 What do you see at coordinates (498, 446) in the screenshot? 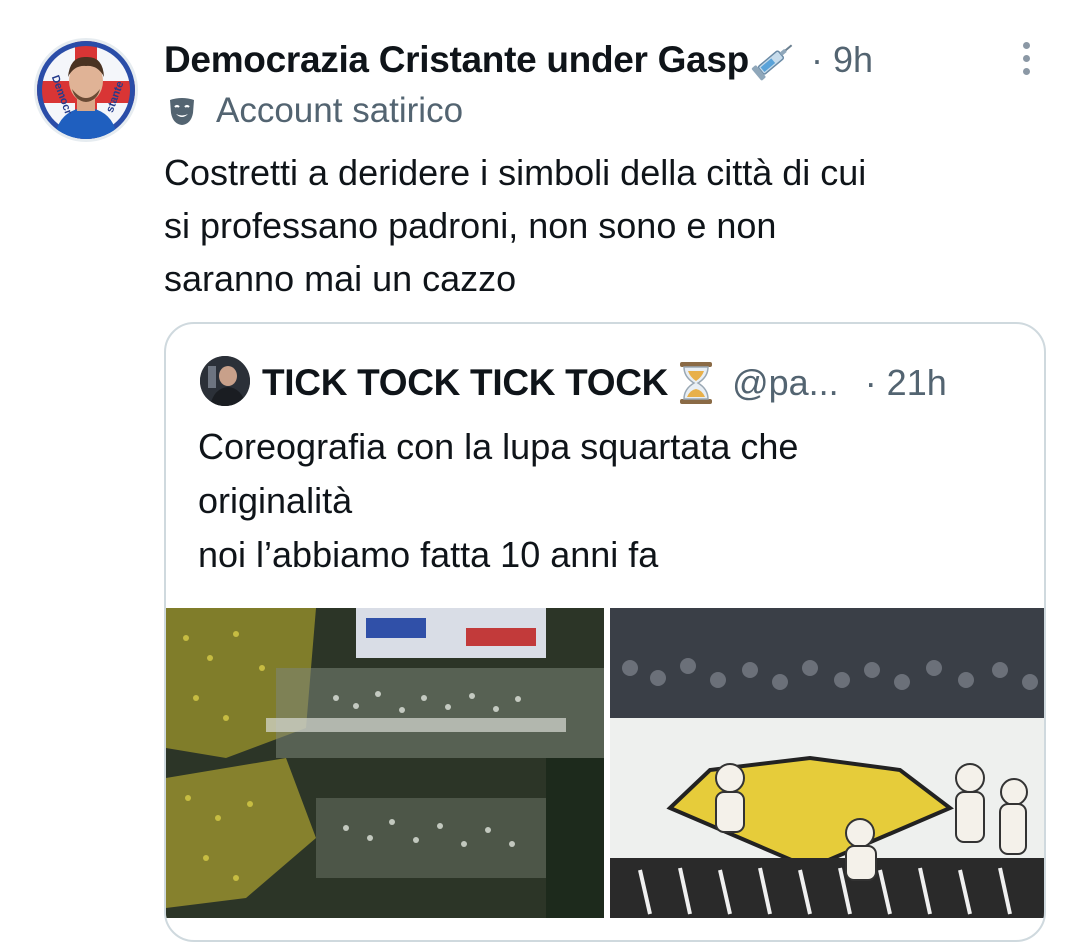
I see `quoted-text-line: Coreografia con la lupa squartata che` at bounding box center [498, 446].